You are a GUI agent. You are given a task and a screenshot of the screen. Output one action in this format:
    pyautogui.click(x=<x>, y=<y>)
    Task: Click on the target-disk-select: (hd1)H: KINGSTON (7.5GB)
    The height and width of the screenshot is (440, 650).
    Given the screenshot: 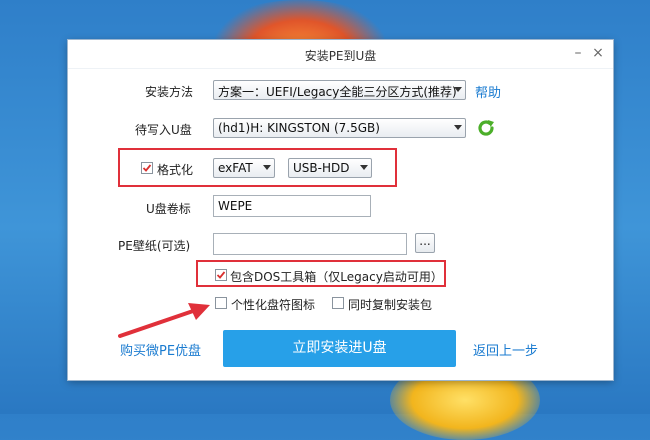 What is the action you would take?
    pyautogui.click(x=339, y=128)
    